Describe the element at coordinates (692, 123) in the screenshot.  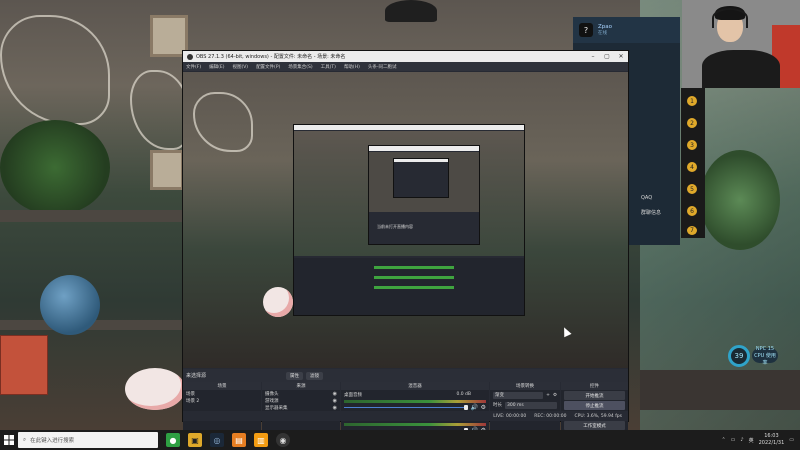
I see `side-number: 2` at that location.